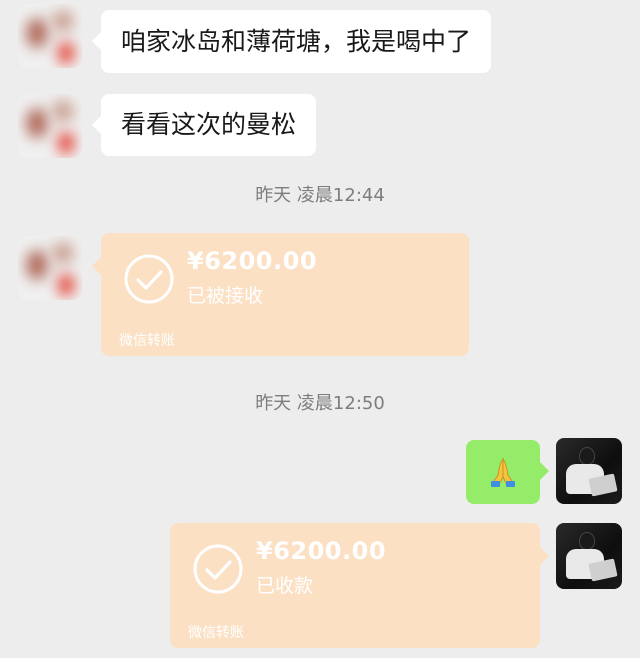  I want to click on folded-hands-icon, so click(503, 472).